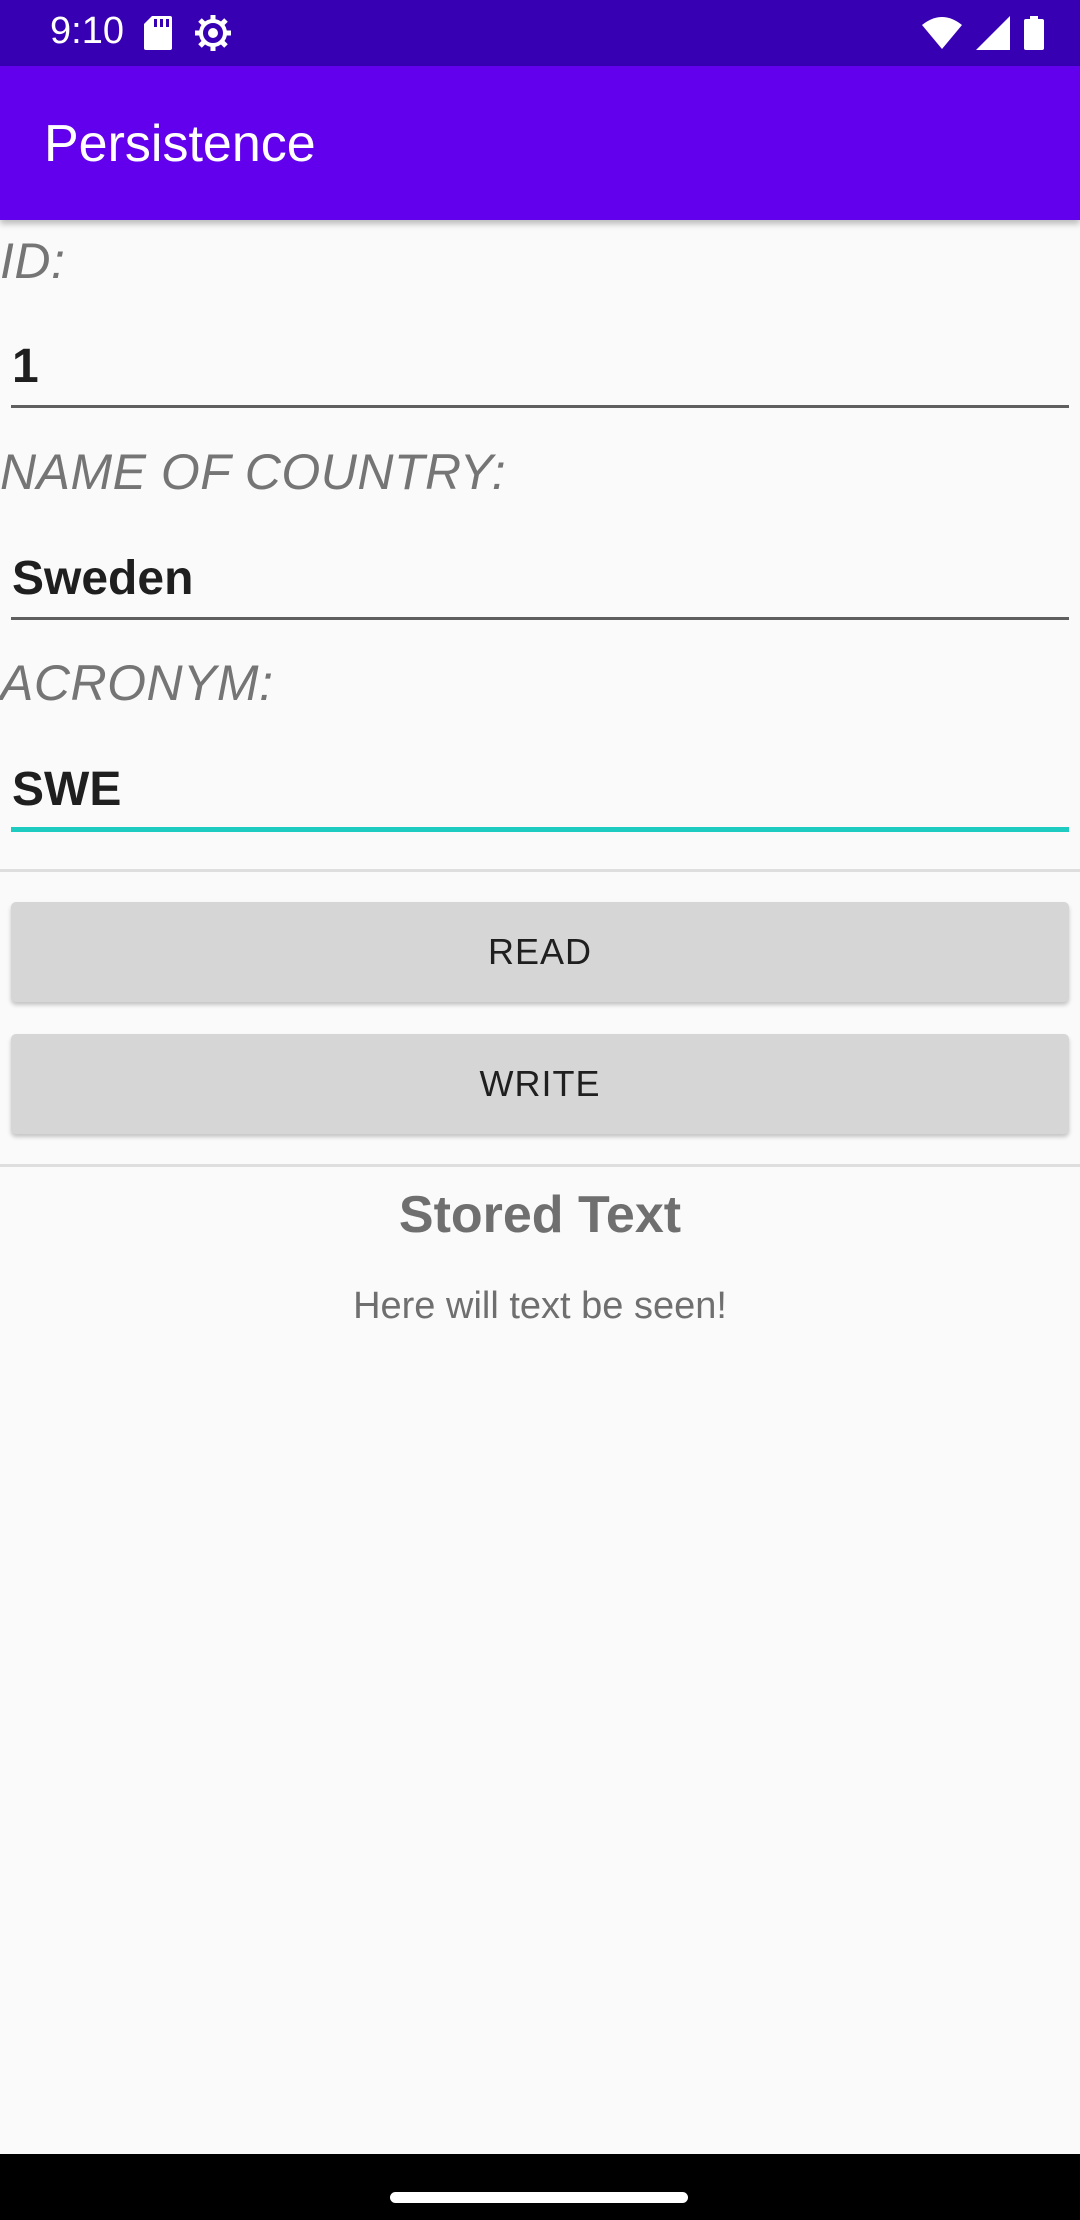  What do you see at coordinates (540, 33) in the screenshot?
I see `status-bar: 9:10` at bounding box center [540, 33].